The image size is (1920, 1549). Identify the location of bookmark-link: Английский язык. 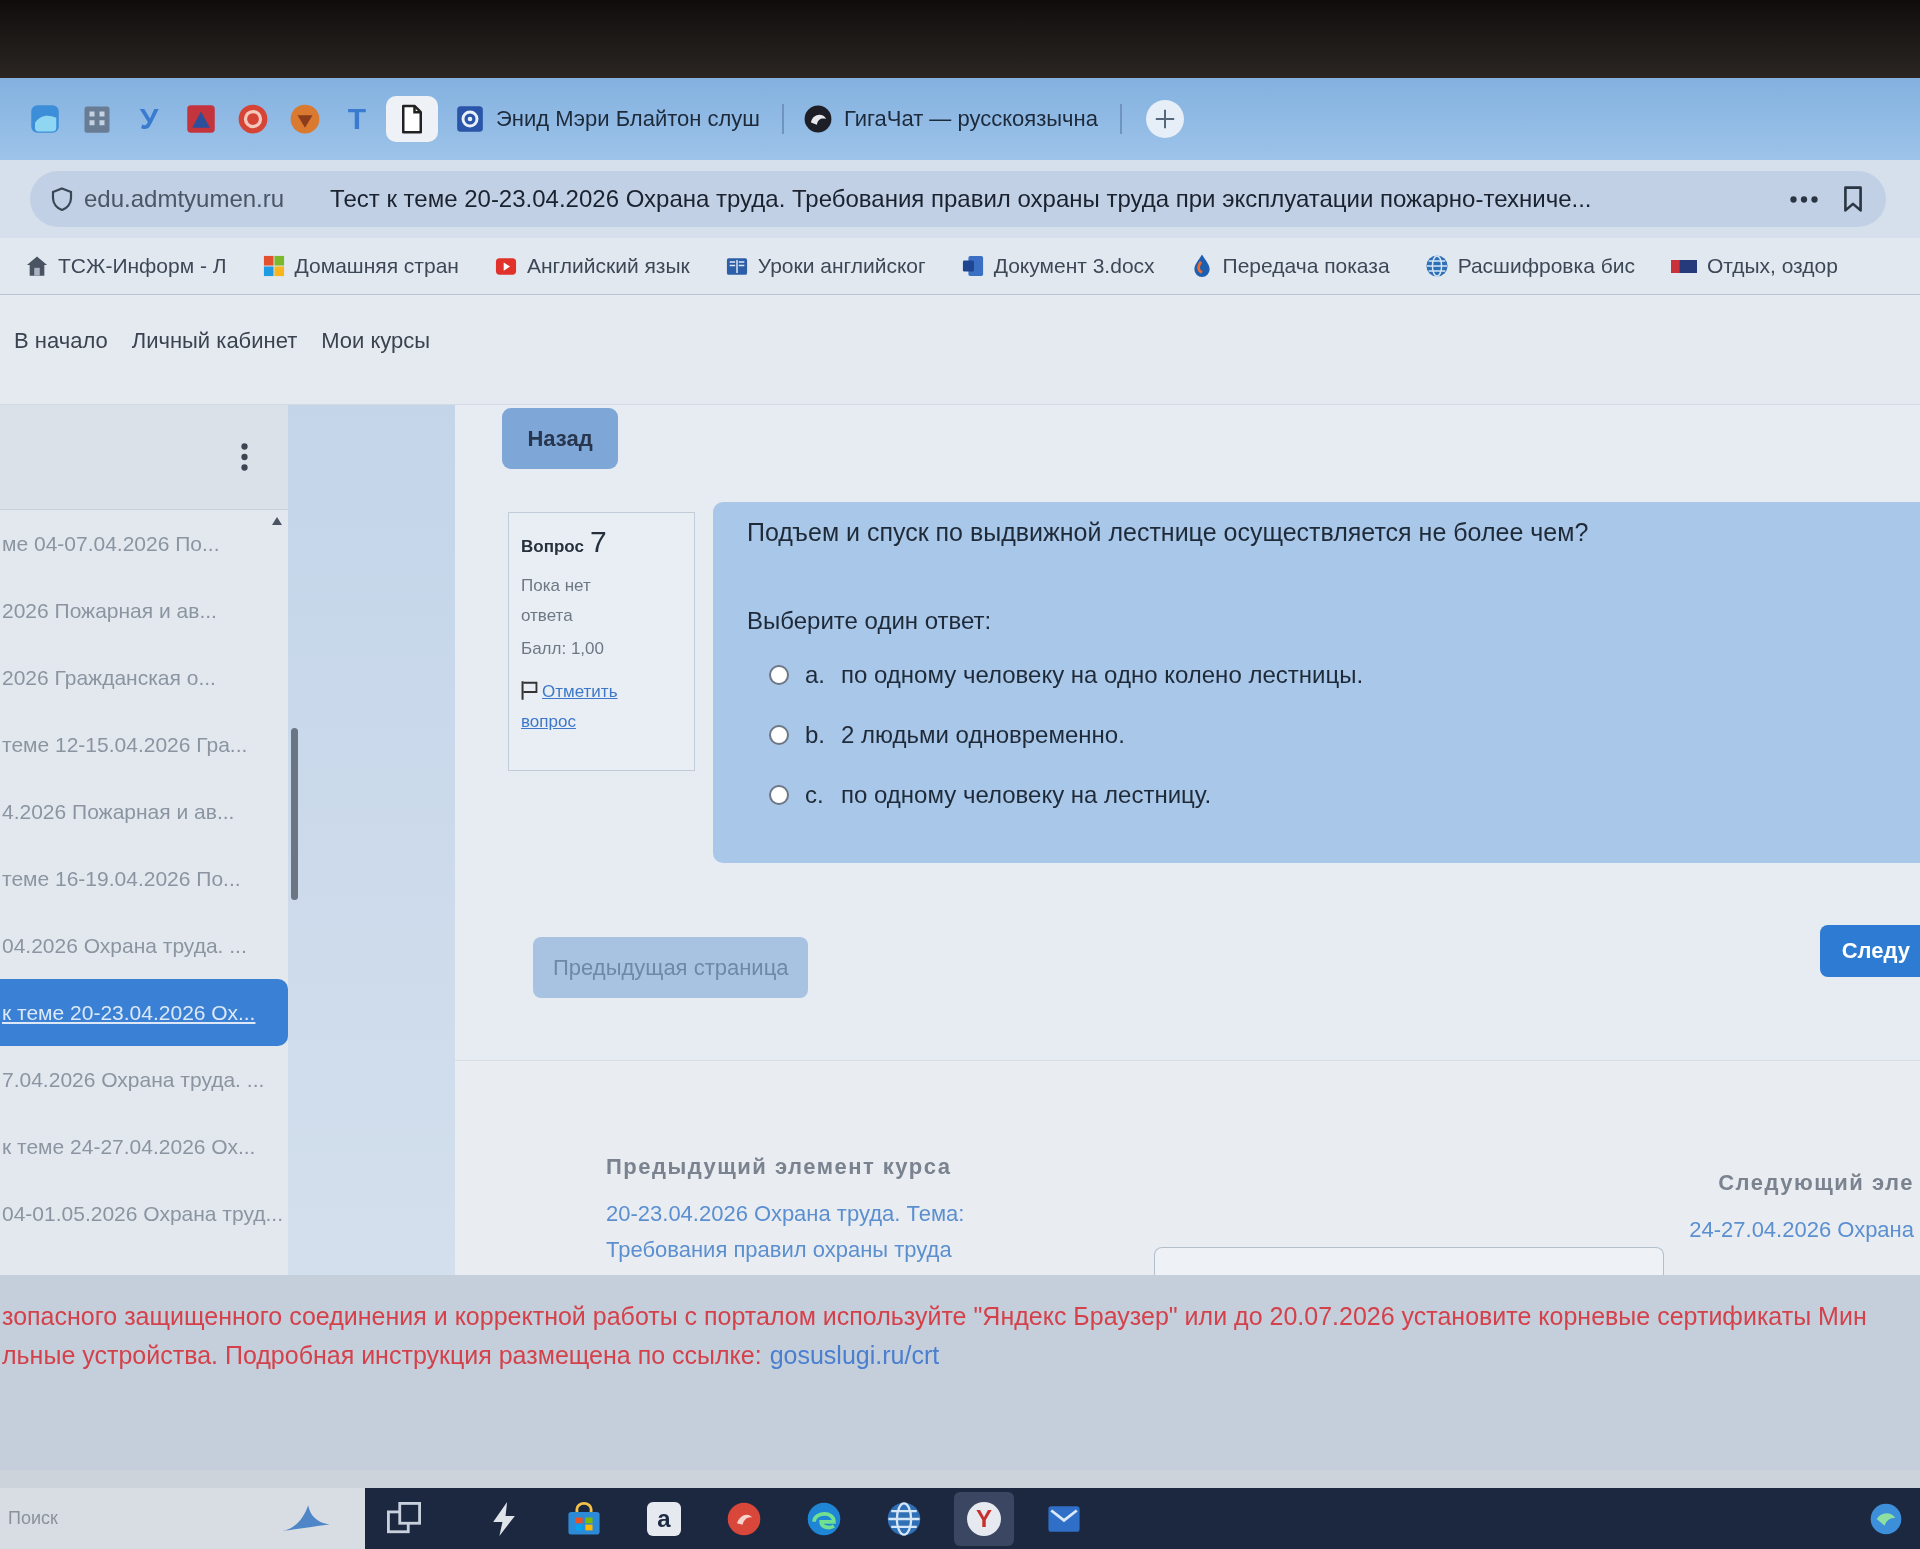
(592, 266).